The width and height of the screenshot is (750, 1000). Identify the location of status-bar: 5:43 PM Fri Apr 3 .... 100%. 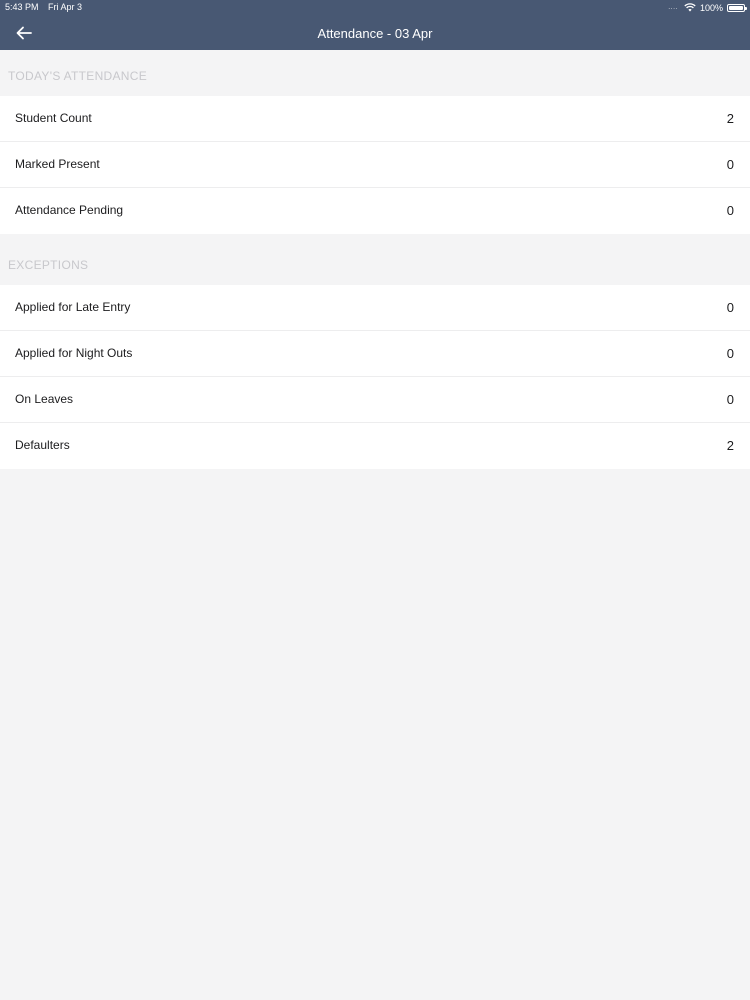
(375, 7).